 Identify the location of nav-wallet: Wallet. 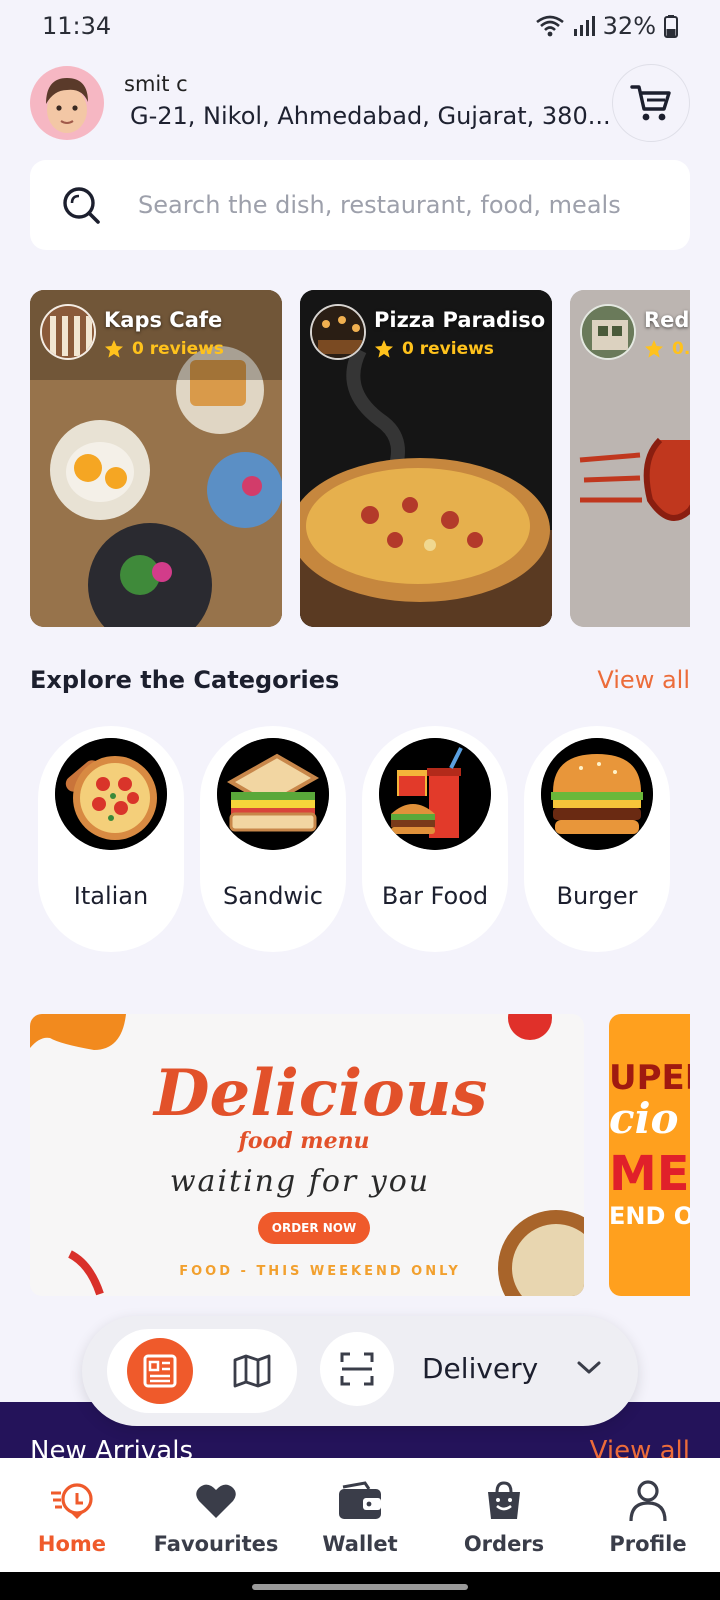
(360, 1515).